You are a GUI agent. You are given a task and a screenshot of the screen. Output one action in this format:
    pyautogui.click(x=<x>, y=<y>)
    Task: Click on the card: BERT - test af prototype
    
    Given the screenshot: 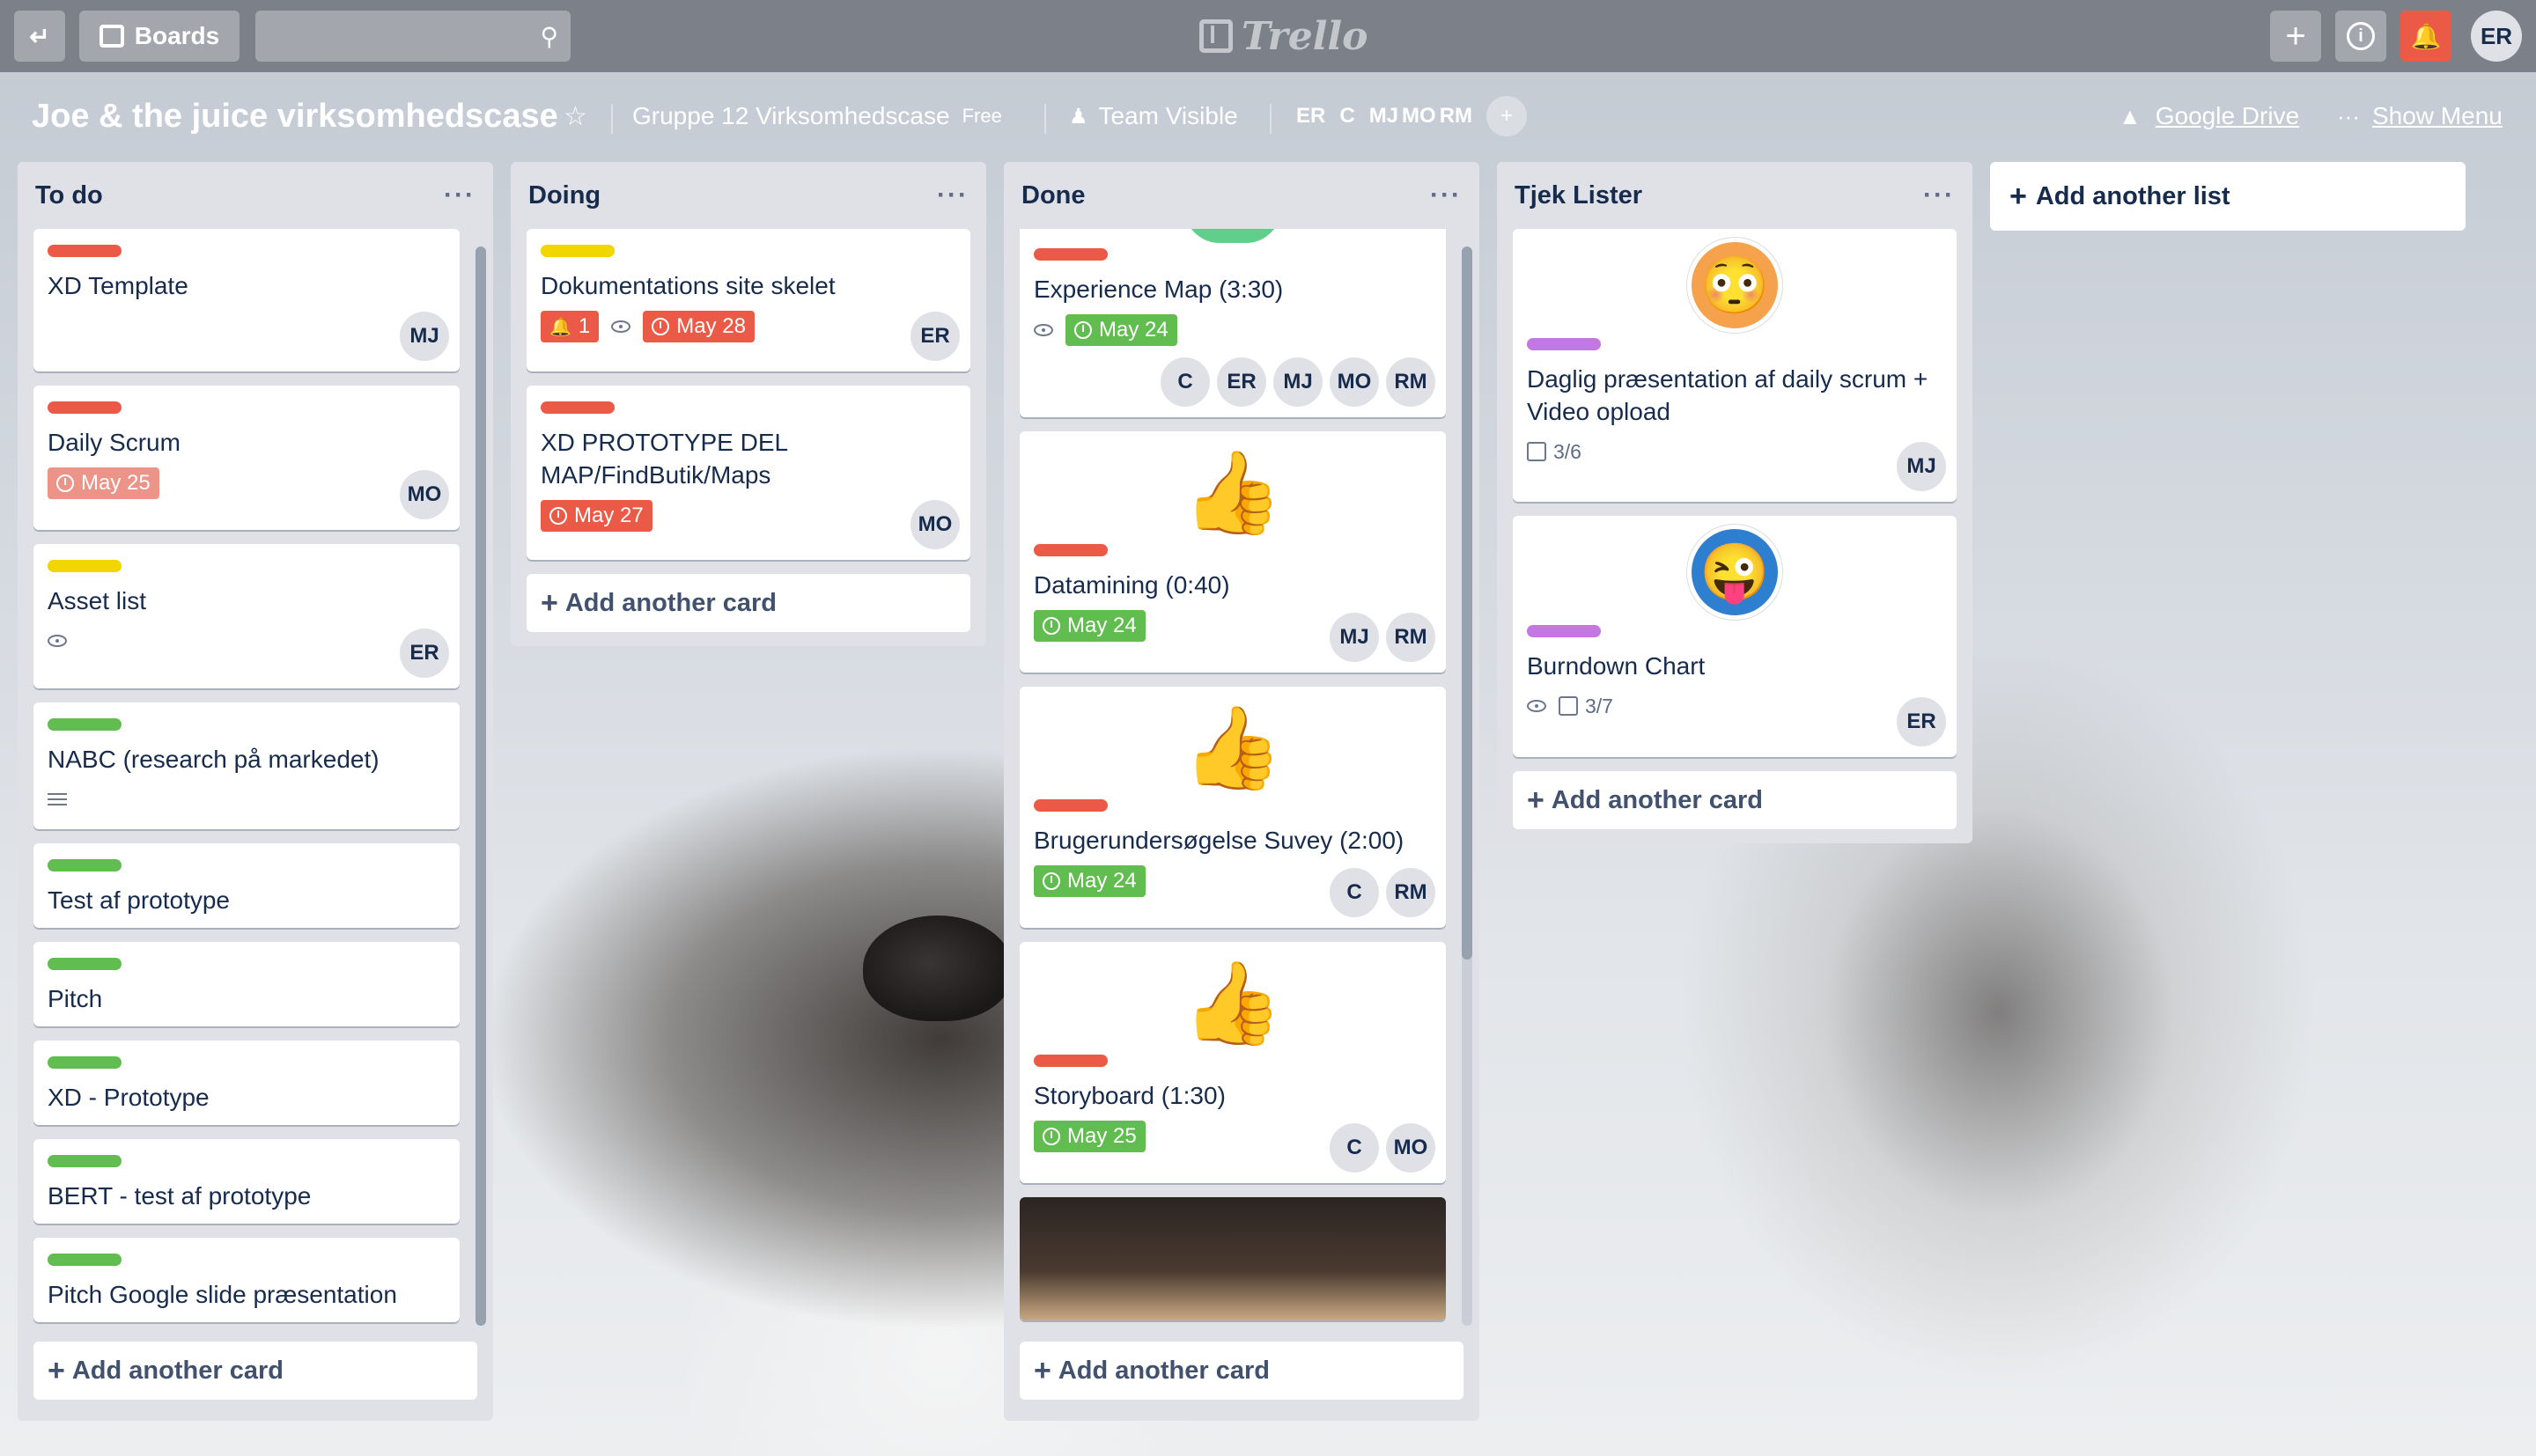 What is the action you would take?
    pyautogui.click(x=246, y=1181)
    